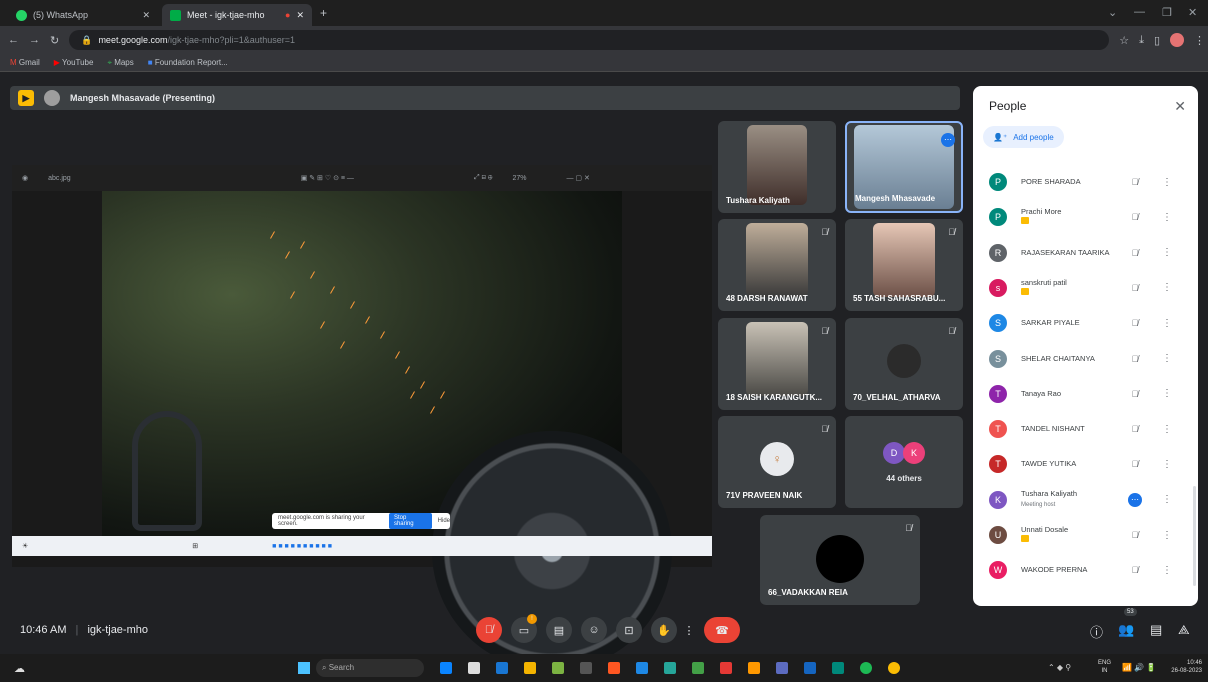 Image resolution: width=1208 pixels, height=682 pixels. What do you see at coordinates (304, 668) in the screenshot?
I see `start-icon` at bounding box center [304, 668].